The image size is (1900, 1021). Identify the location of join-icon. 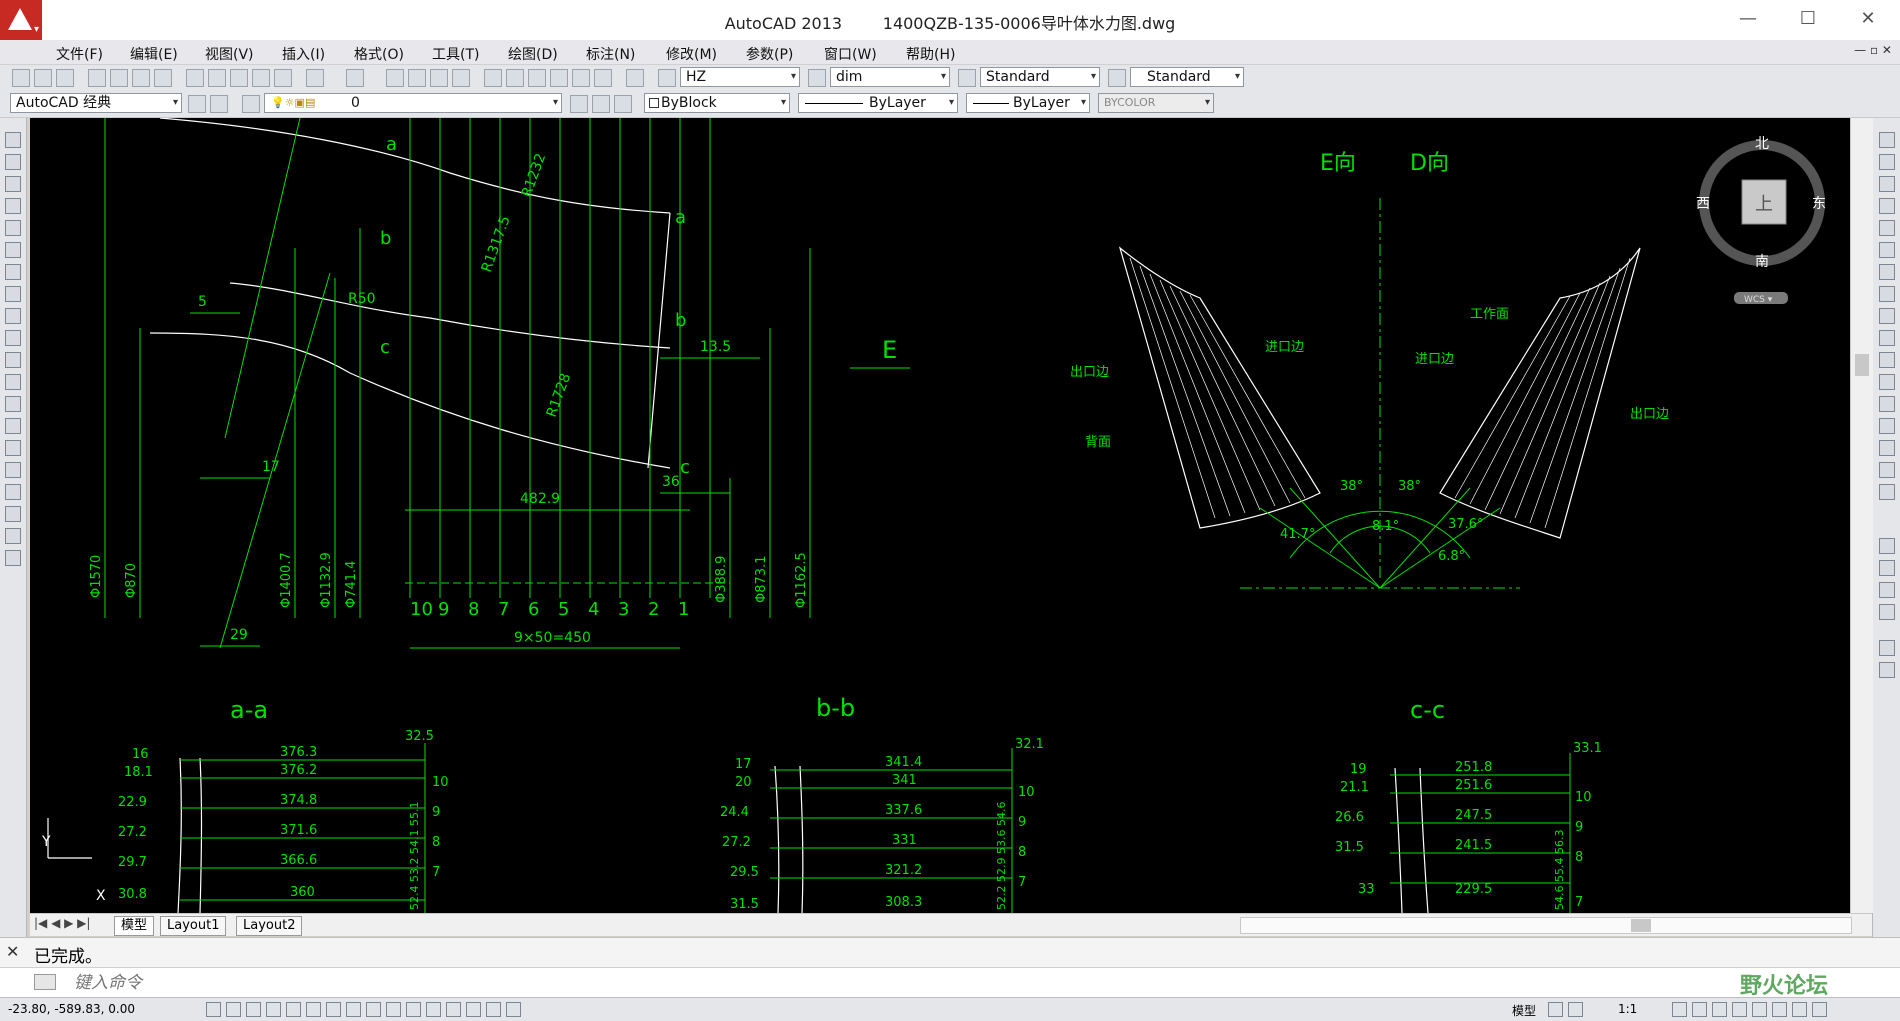
(1887, 404).